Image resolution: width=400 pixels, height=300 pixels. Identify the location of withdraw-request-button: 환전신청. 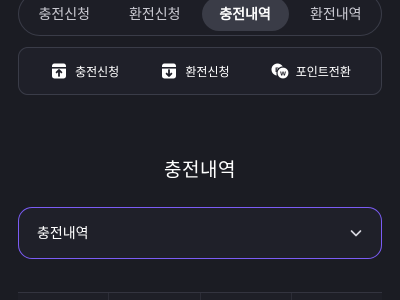
(194, 71).